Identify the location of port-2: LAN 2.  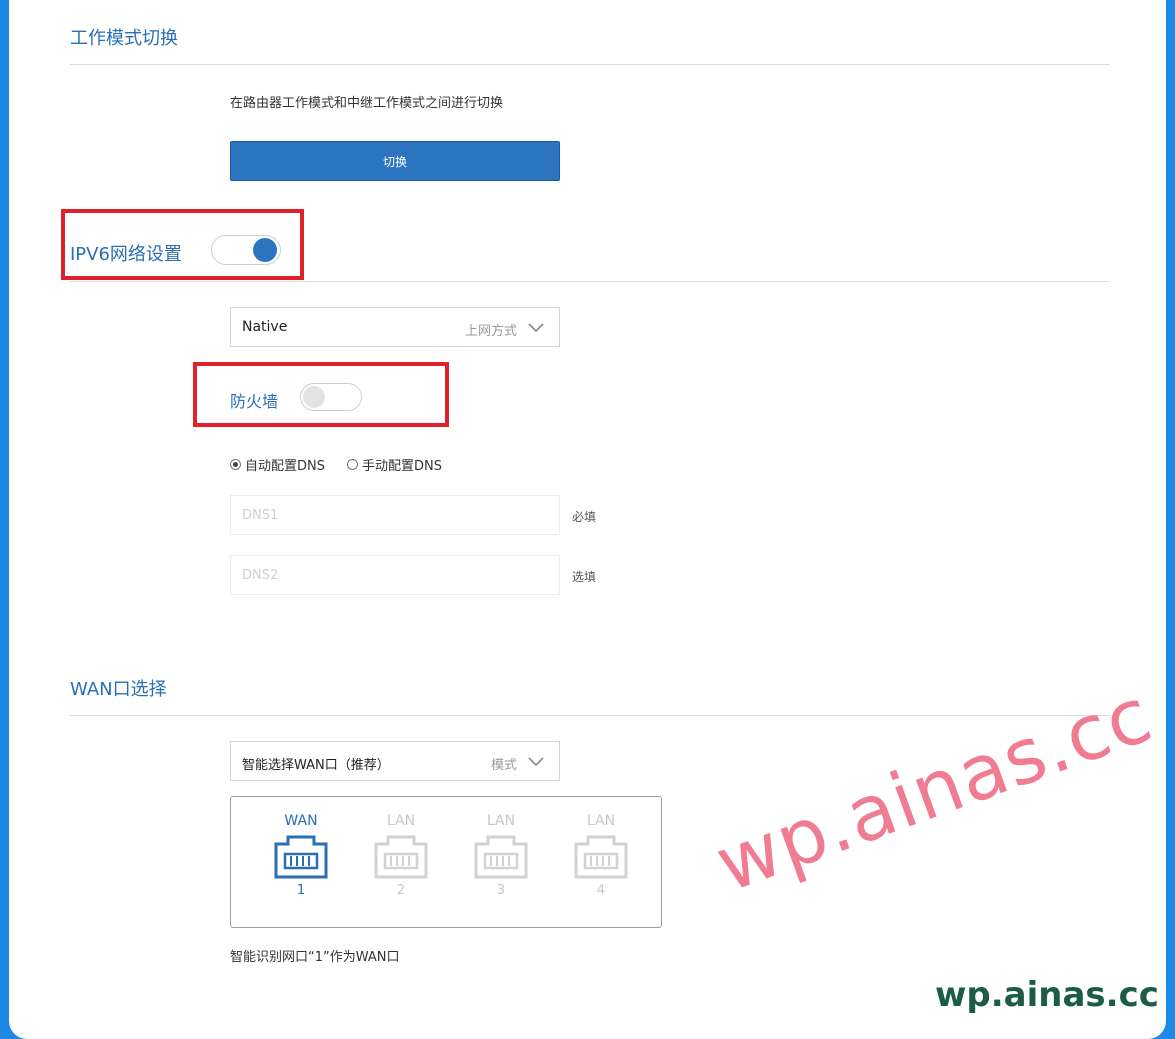
(401, 855).